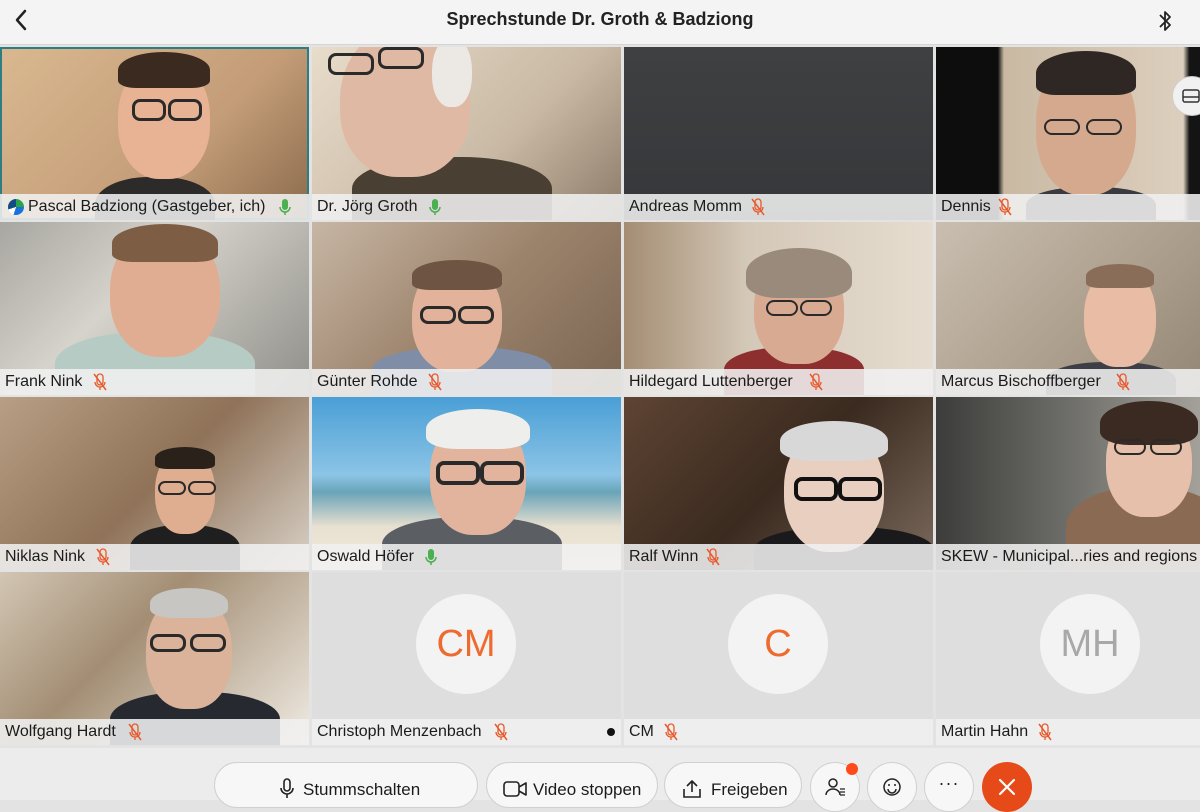 The width and height of the screenshot is (1200, 812). What do you see at coordinates (154, 483) in the screenshot?
I see `participant-tile: Niklas Nink` at bounding box center [154, 483].